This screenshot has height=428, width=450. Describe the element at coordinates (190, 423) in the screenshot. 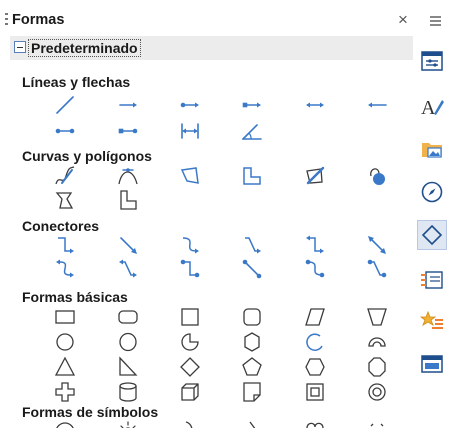

I see `moon-icon` at that location.